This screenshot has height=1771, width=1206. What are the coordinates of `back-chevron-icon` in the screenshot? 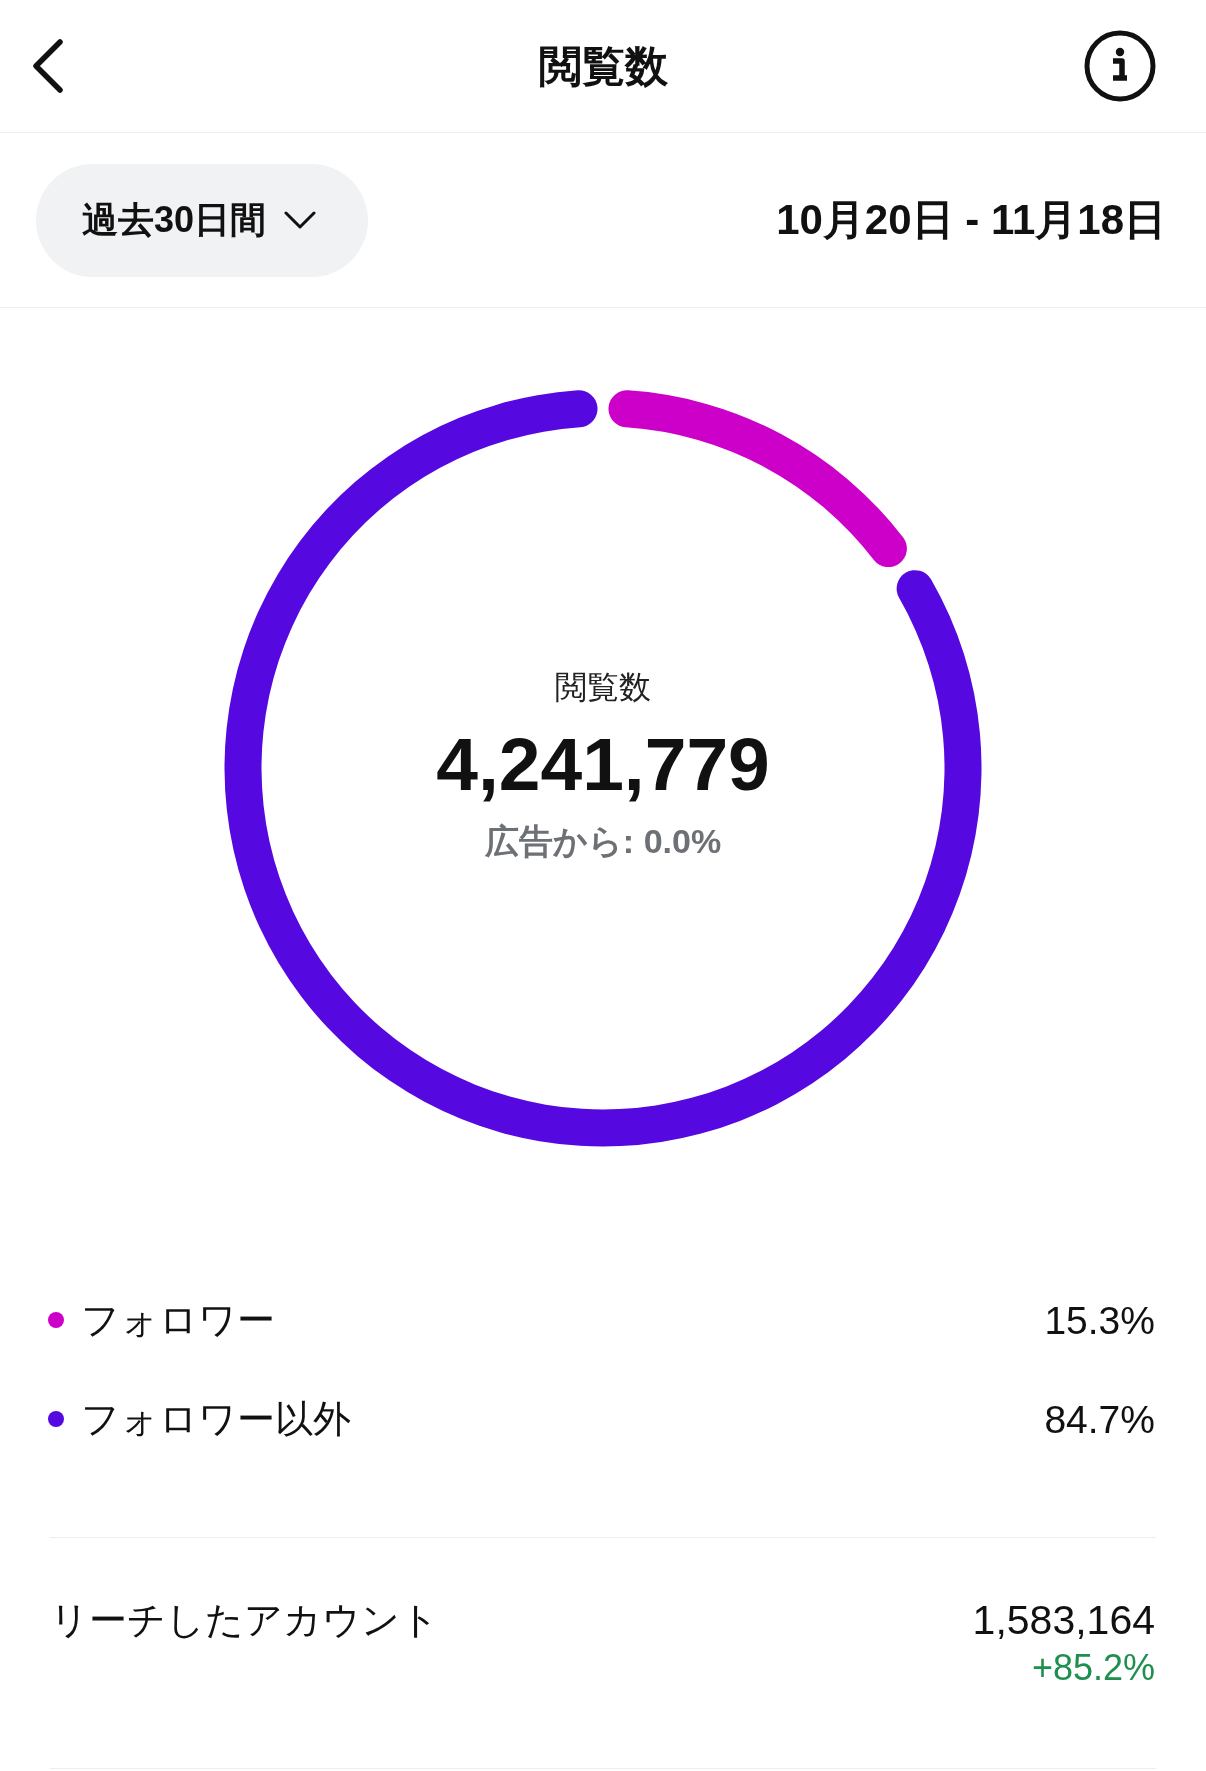 It's located at (48, 66).